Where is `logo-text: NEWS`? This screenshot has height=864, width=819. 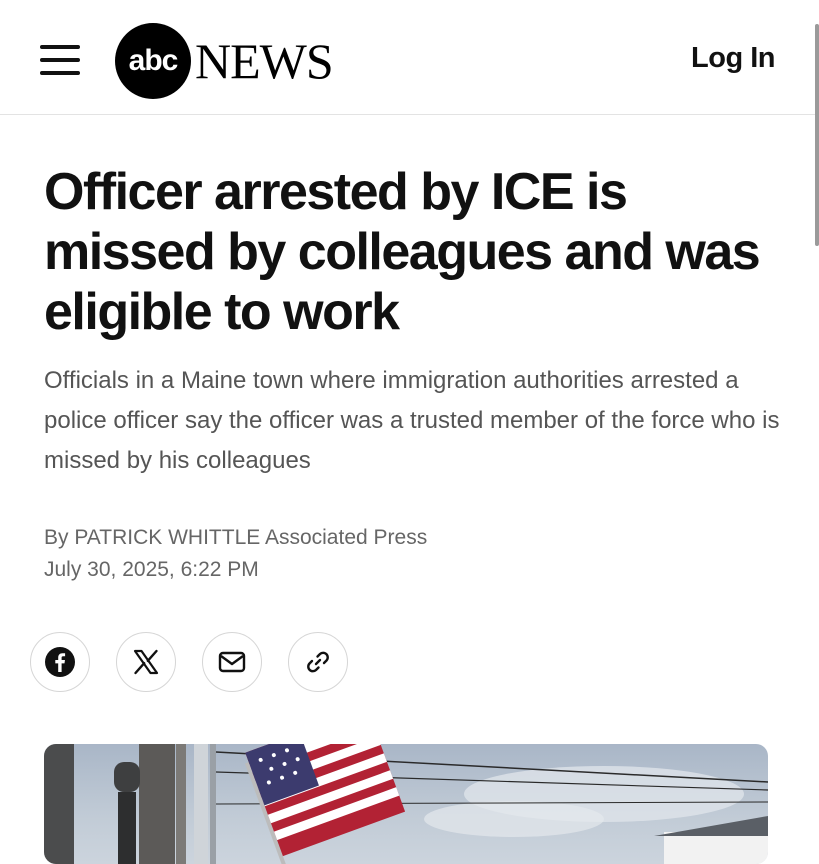
logo-text: NEWS is located at coordinates (264, 61).